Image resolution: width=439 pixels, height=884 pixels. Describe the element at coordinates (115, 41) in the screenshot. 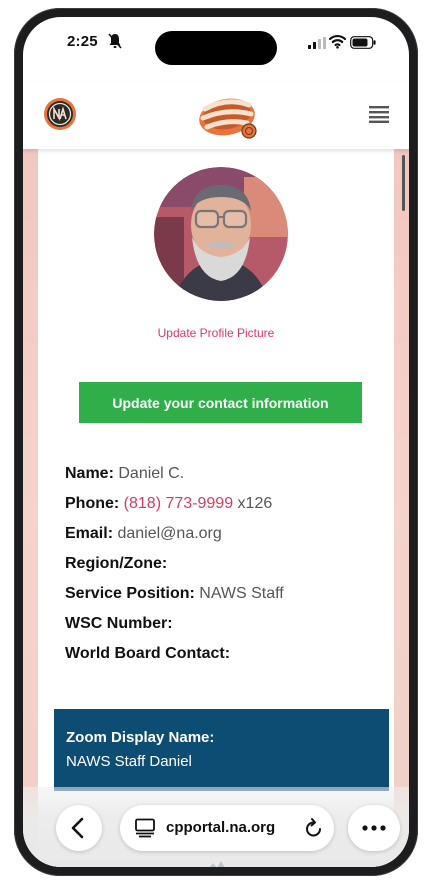

I see `bell-silenced-icon` at that location.